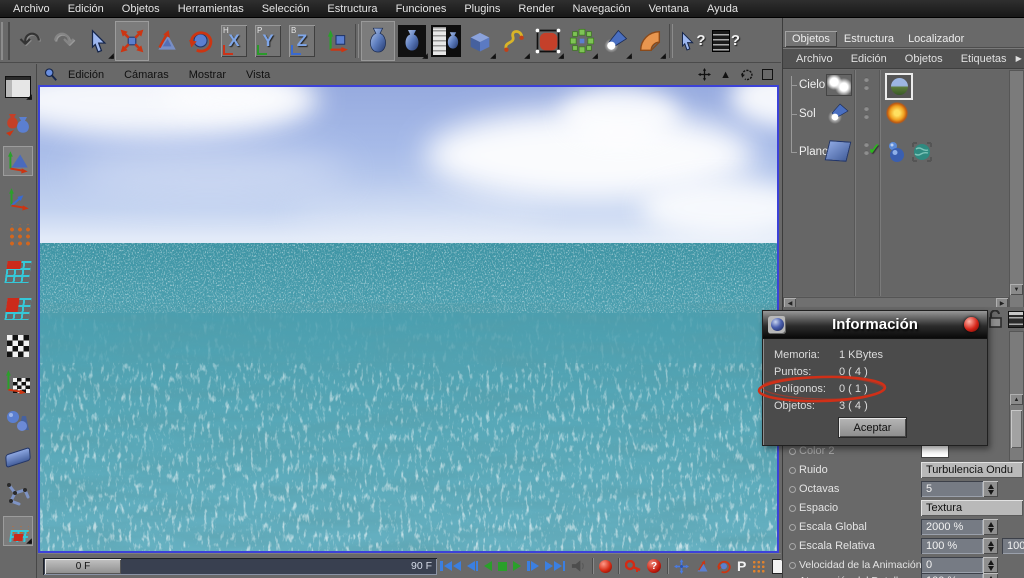 Image resolution: width=1024 pixels, height=578 pixels. Describe the element at coordinates (51, 74) in the screenshot. I see `viewport-pin-icon` at that location.